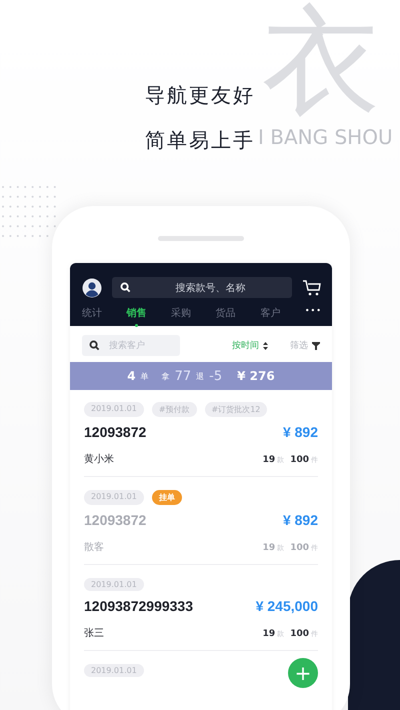 This screenshot has height=710, width=400. What do you see at coordinates (181, 316) in the screenshot?
I see `nav-tab: 采购` at bounding box center [181, 316].